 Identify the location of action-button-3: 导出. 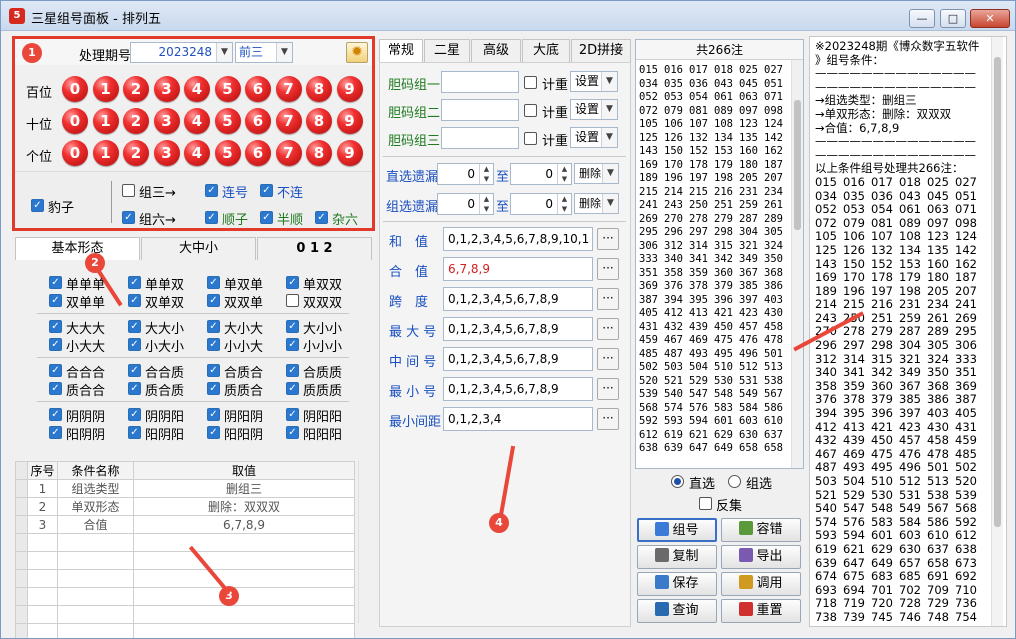
(761, 557).